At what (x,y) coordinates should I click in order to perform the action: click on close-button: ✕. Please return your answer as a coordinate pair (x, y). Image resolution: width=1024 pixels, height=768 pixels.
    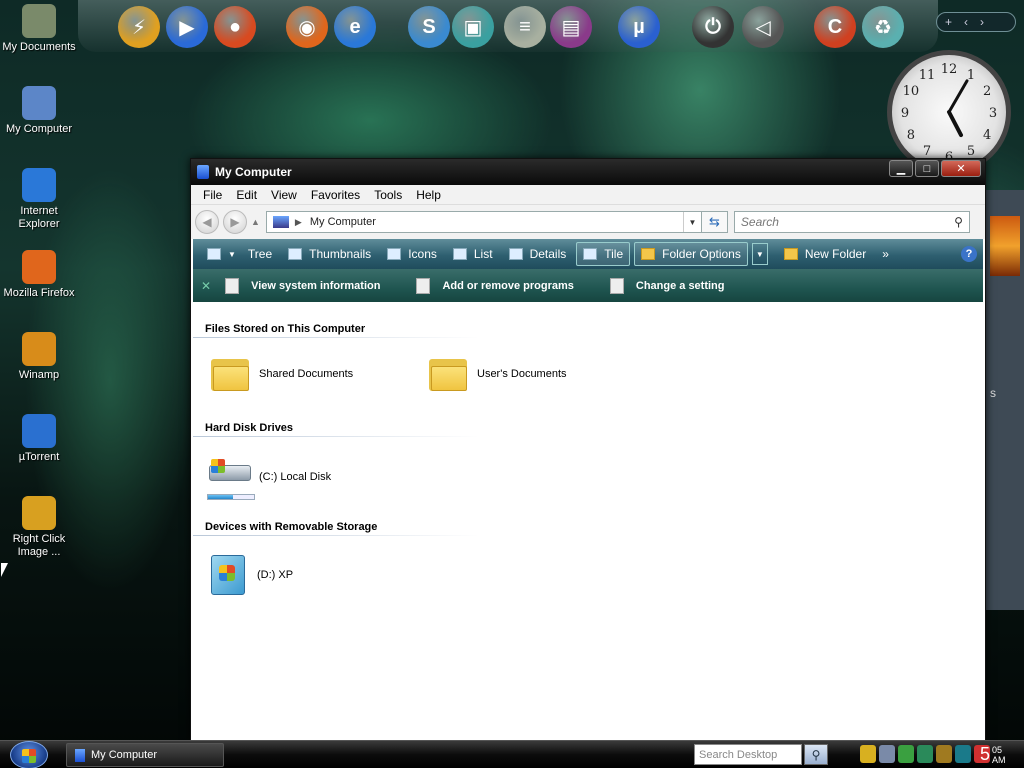
    Looking at the image, I should click on (961, 168).